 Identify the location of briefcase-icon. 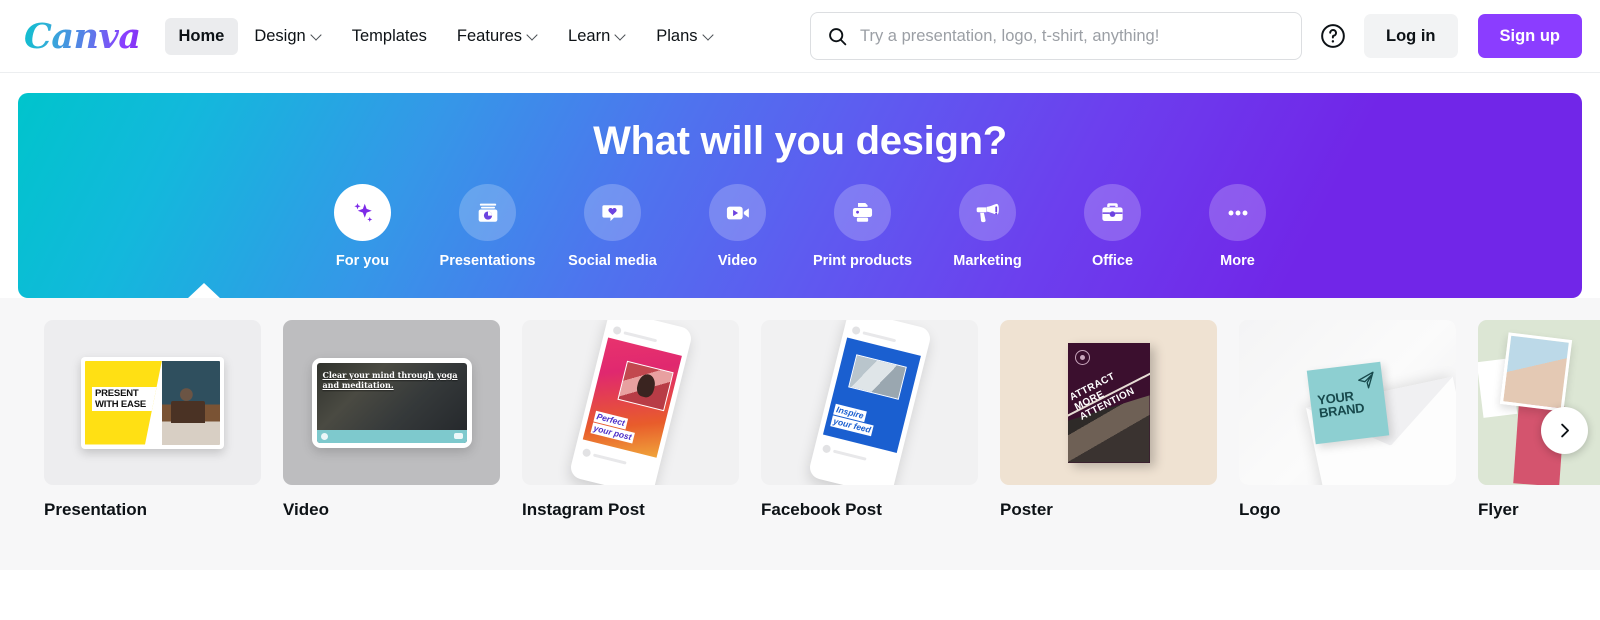
(1112, 212).